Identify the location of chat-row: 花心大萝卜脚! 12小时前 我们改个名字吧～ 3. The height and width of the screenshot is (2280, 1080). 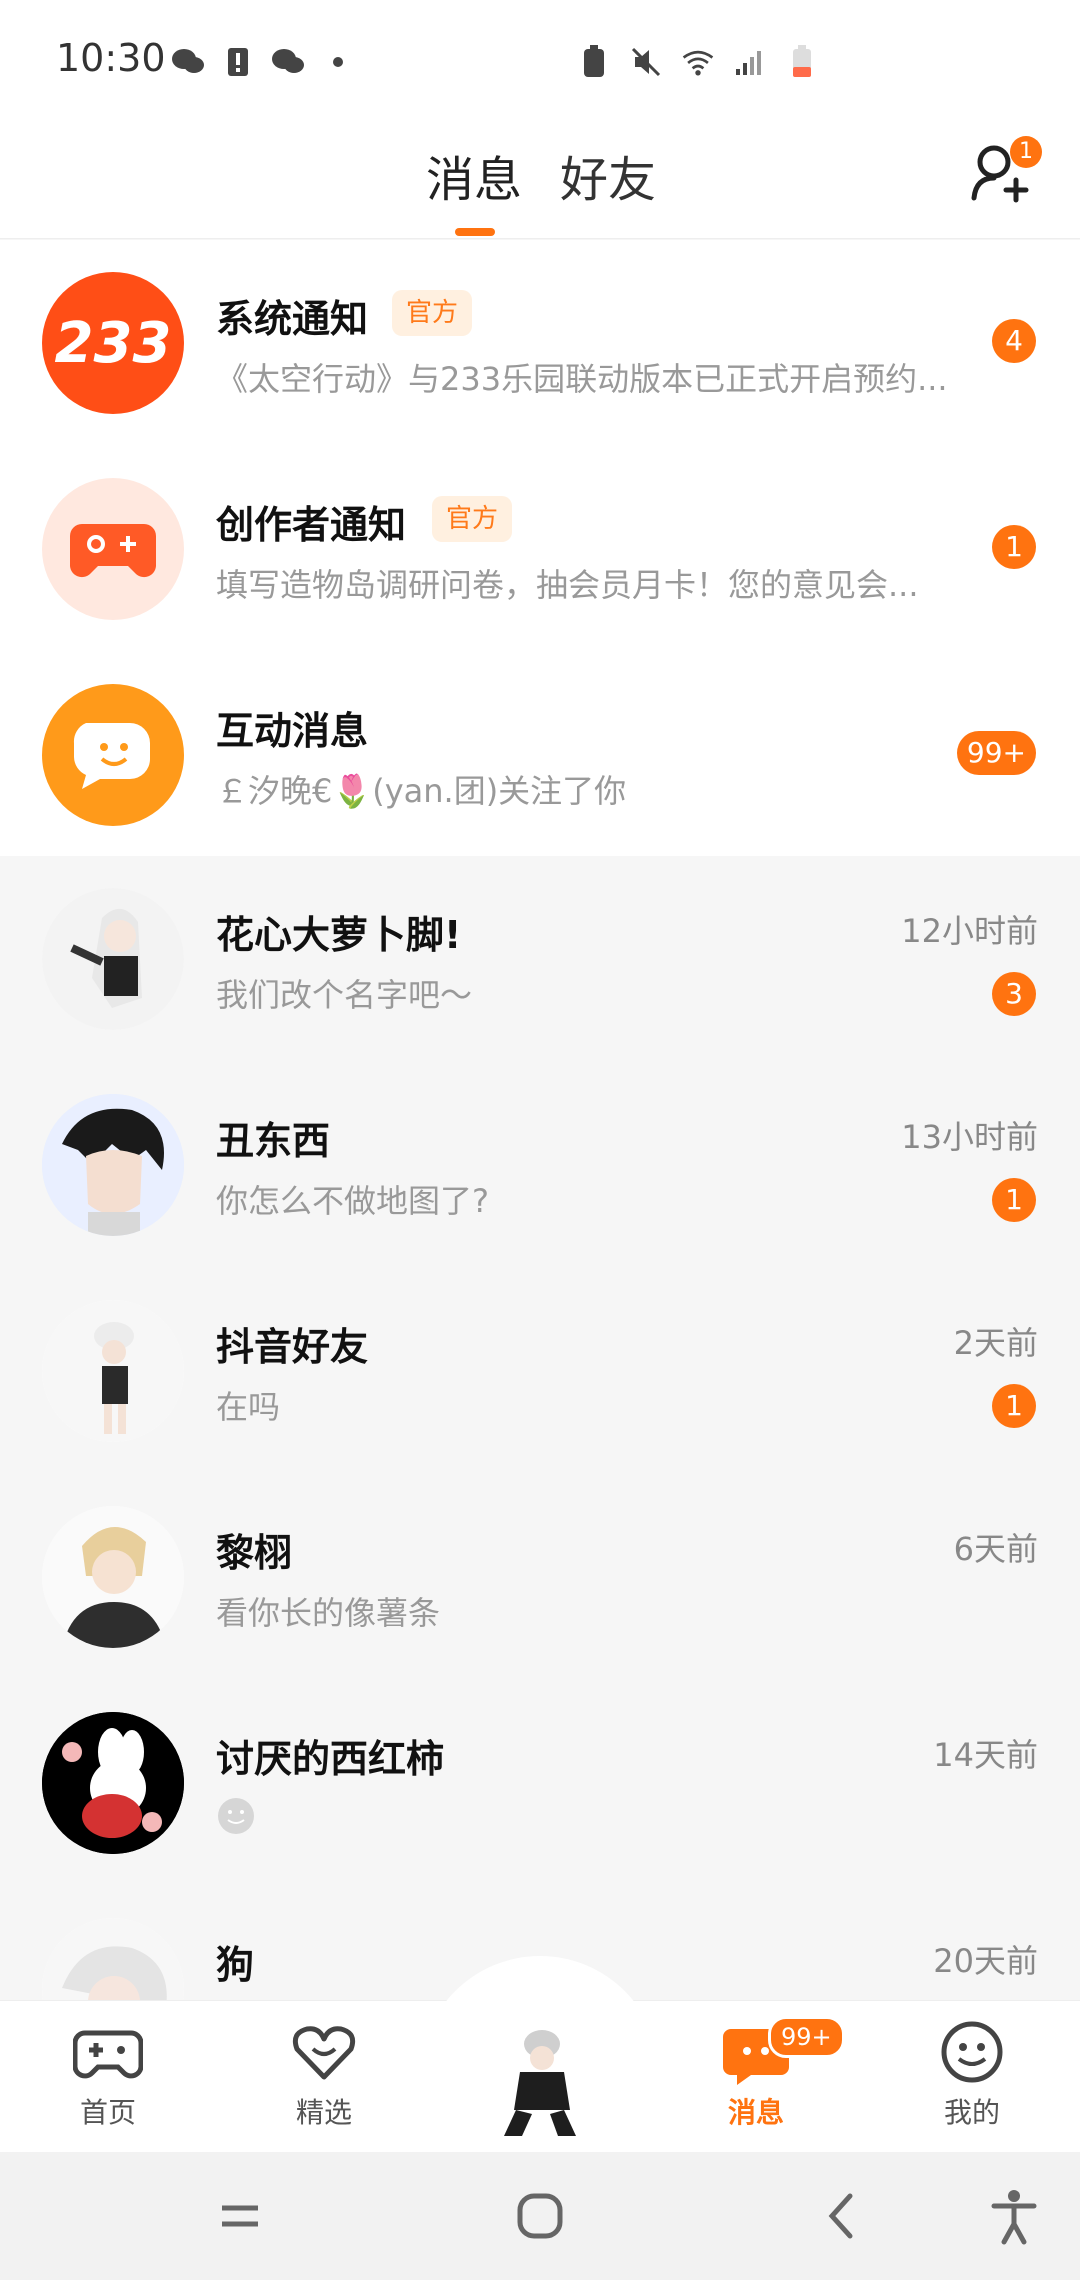
(540, 959).